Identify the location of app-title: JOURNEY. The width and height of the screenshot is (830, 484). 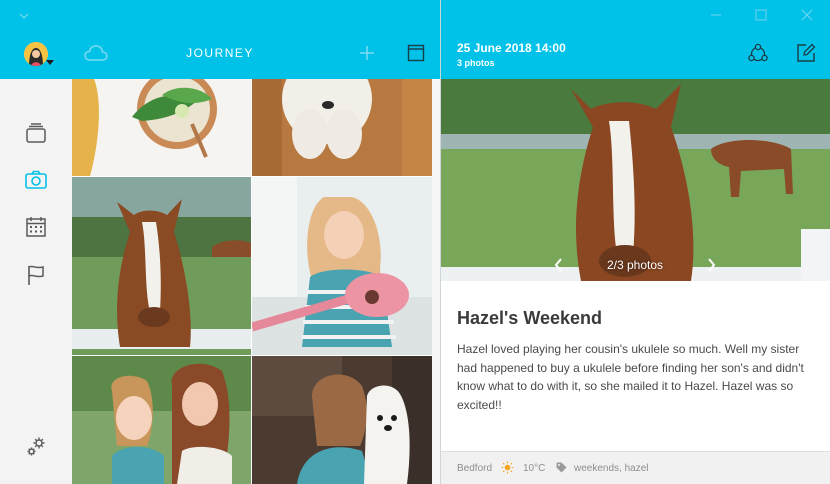
(220, 53).